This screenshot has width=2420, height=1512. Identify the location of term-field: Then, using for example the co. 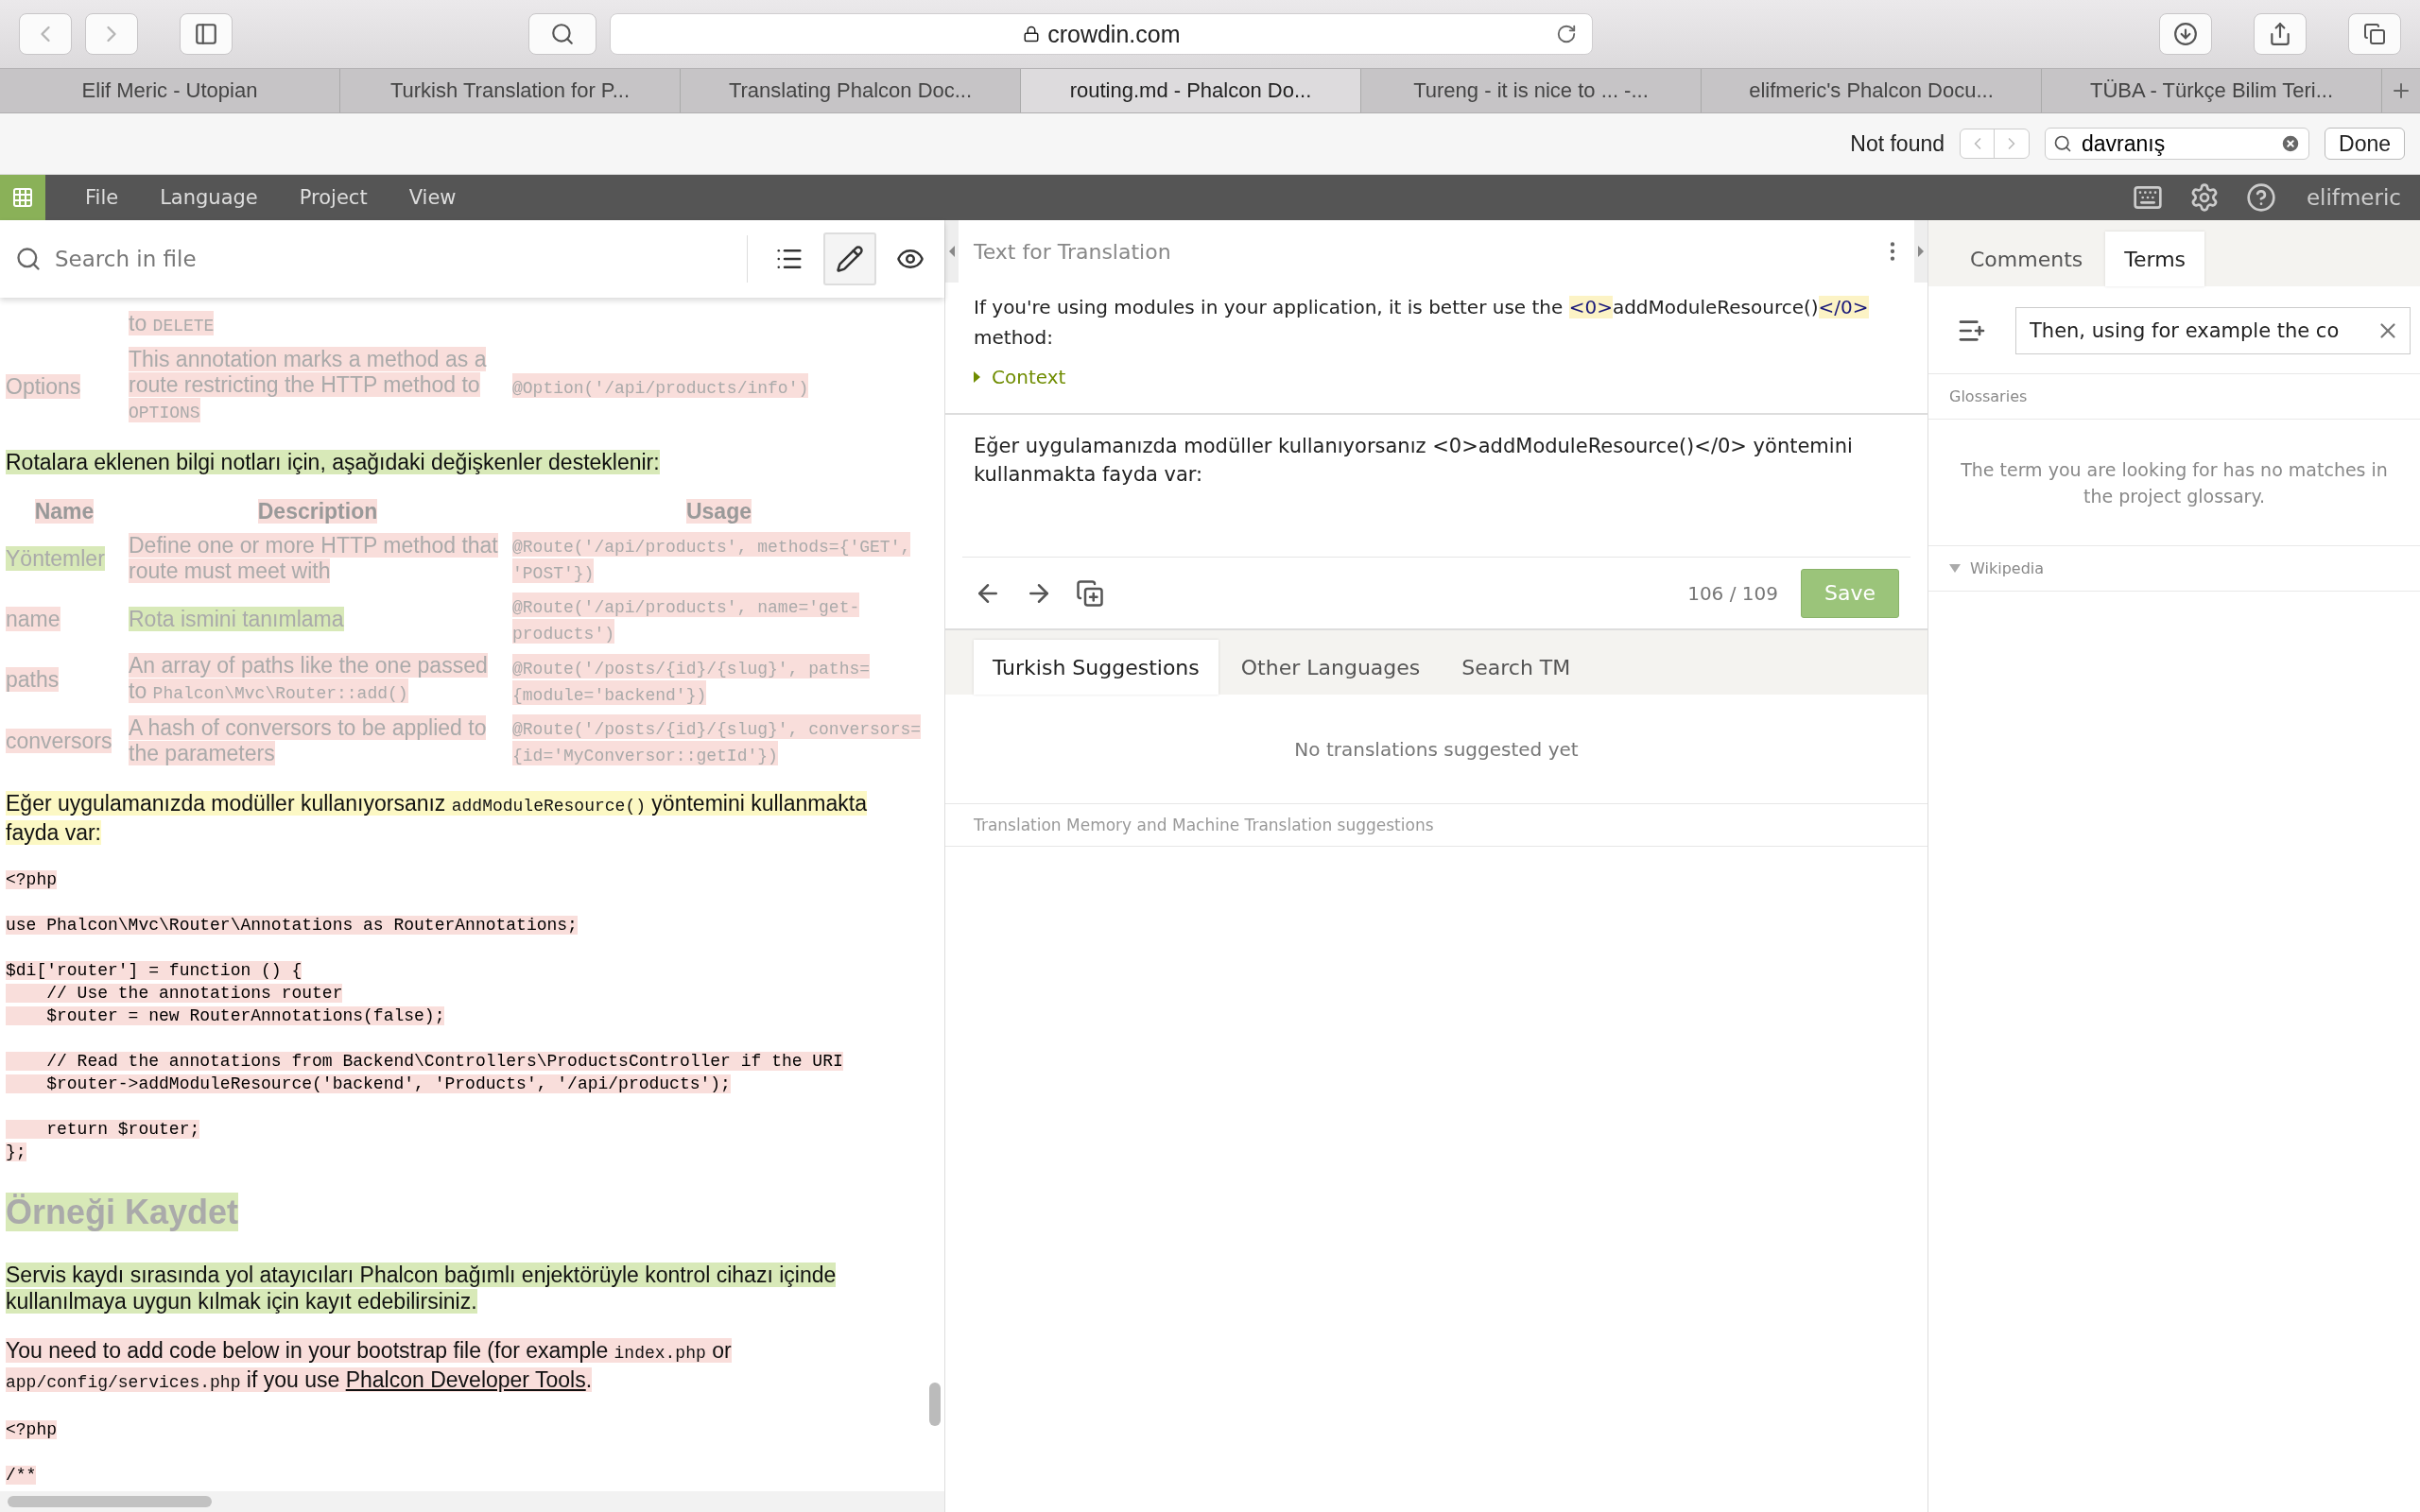
(2213, 330).